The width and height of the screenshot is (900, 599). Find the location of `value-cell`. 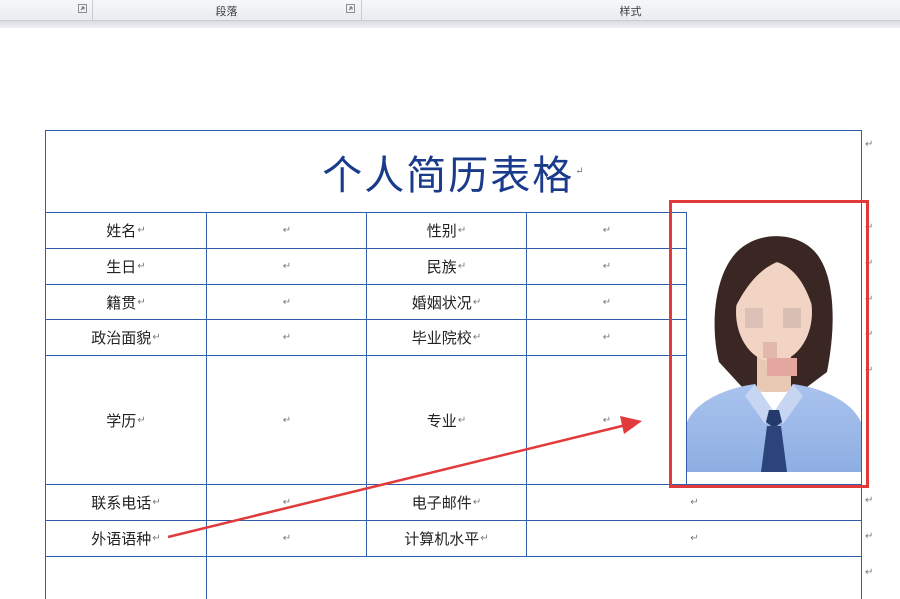

value-cell is located at coordinates (534, 578).